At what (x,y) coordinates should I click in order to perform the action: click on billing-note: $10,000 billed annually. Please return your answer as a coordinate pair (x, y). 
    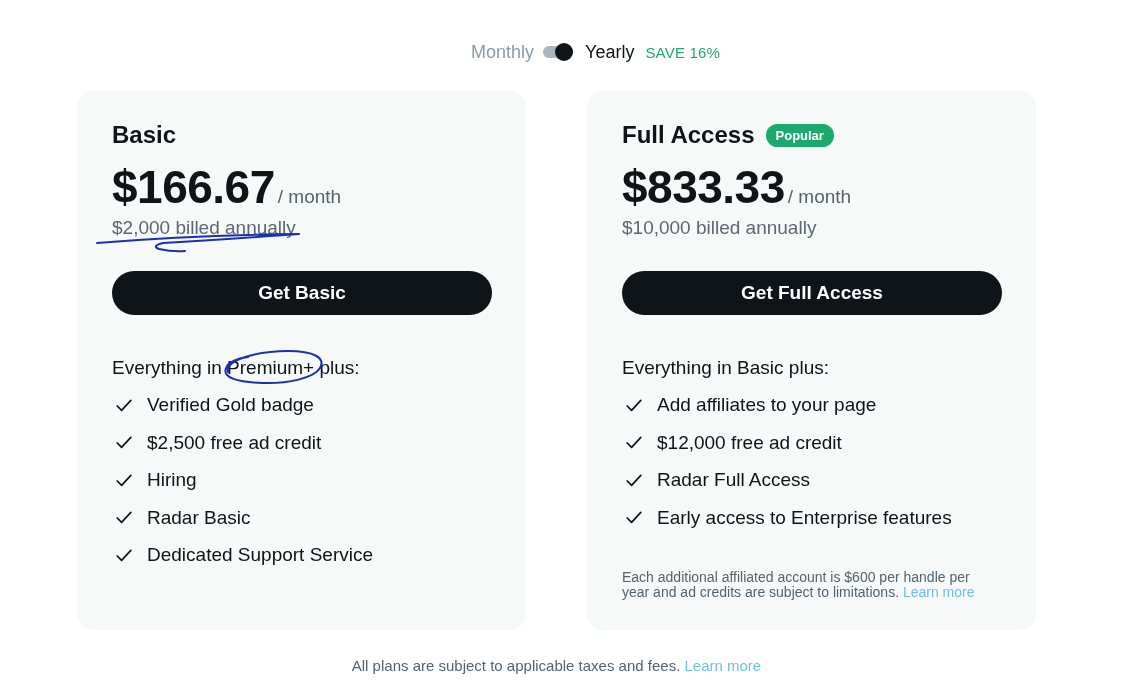
    Looking at the image, I should click on (719, 227).